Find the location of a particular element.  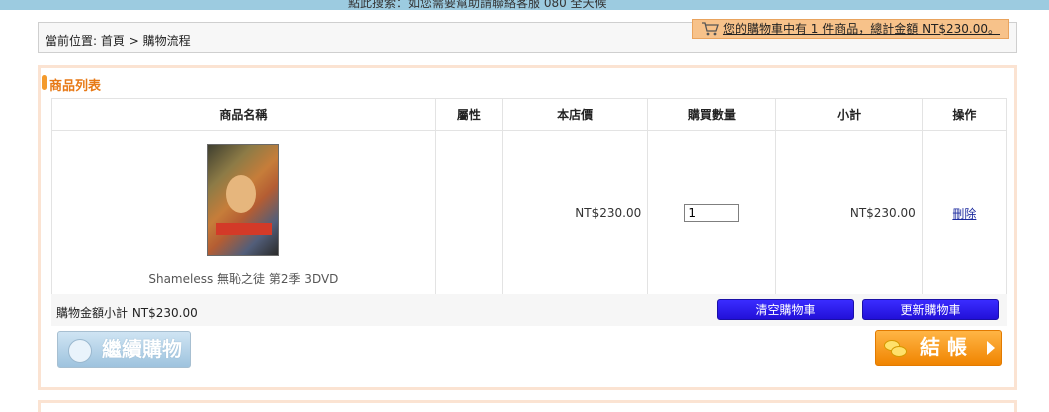

cart-subtotal: 購物金額小計 NT$230.00 is located at coordinates (127, 313).